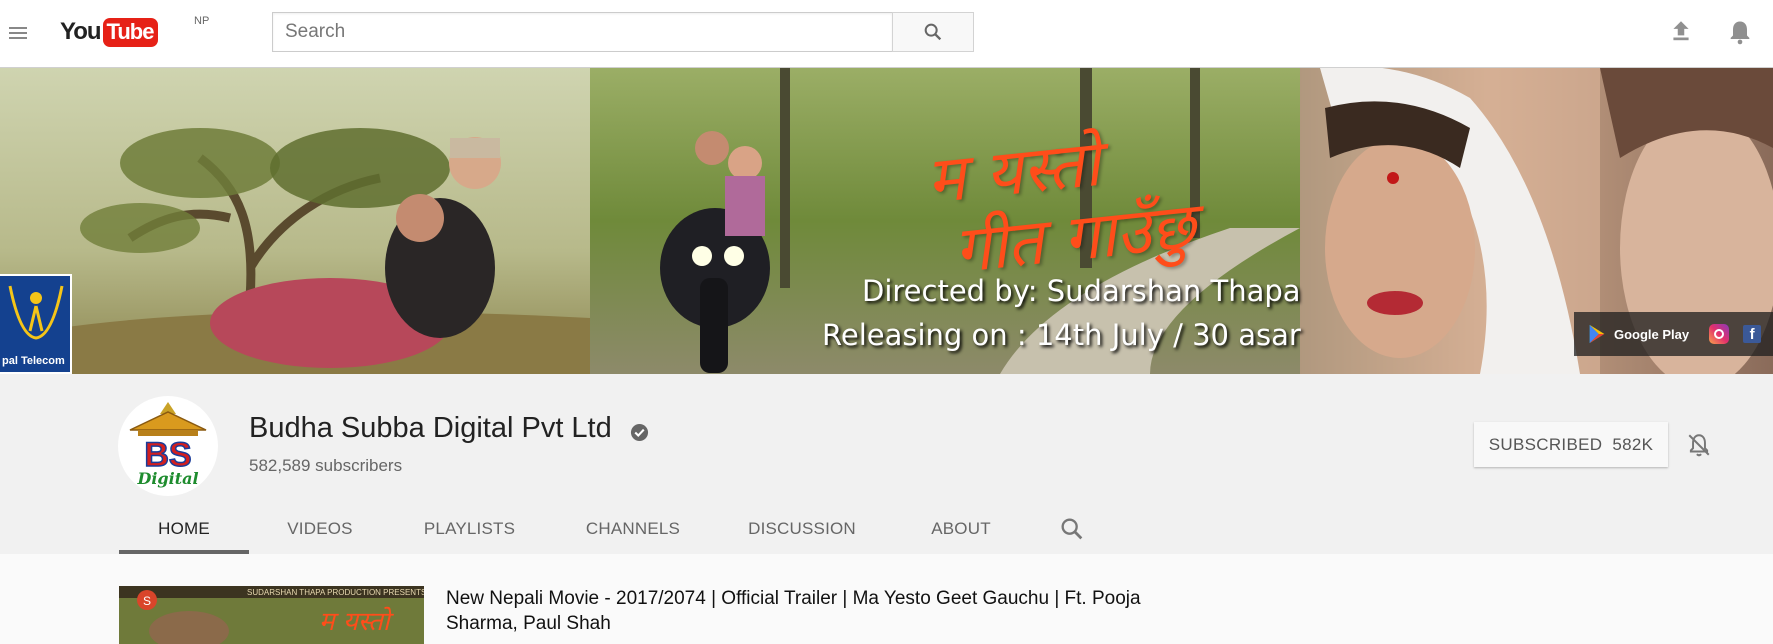  I want to click on instagram-icon, so click(1719, 334).